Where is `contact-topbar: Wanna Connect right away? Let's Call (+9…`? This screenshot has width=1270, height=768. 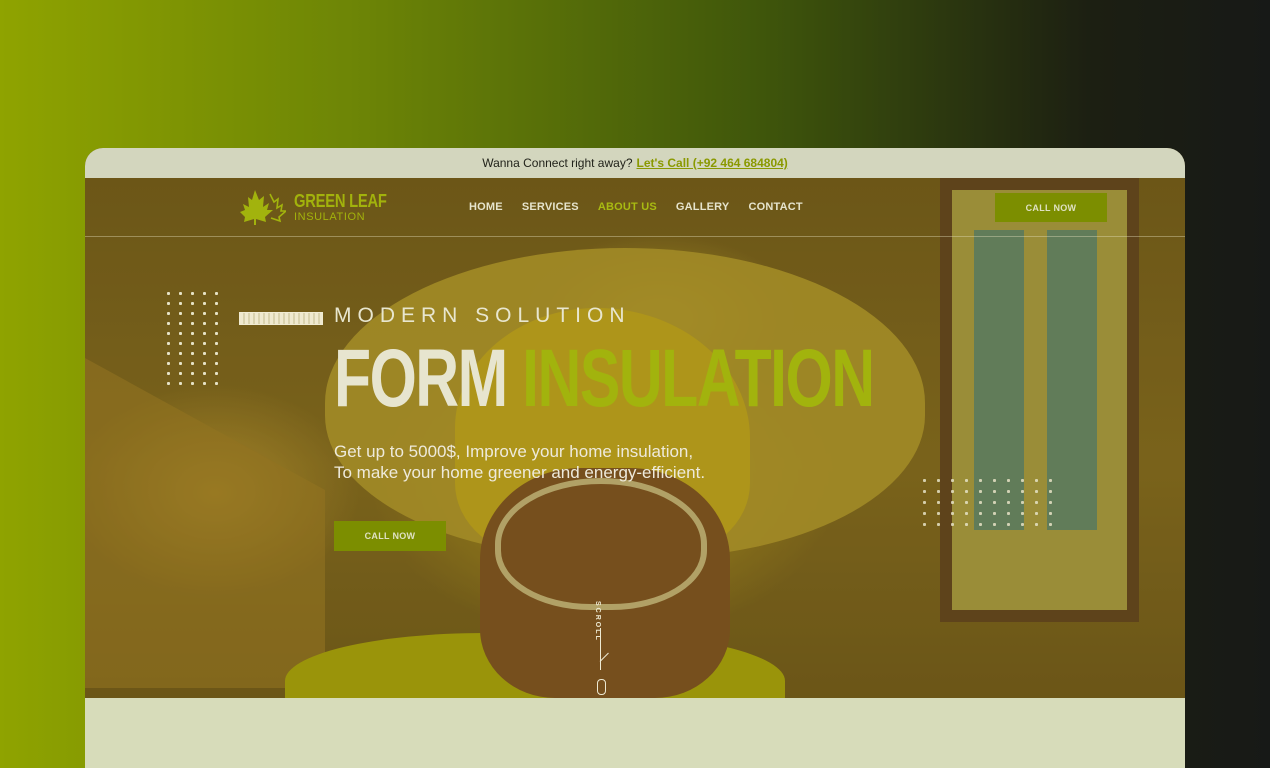 contact-topbar: Wanna Connect right away? Let's Call (+9… is located at coordinates (635, 163).